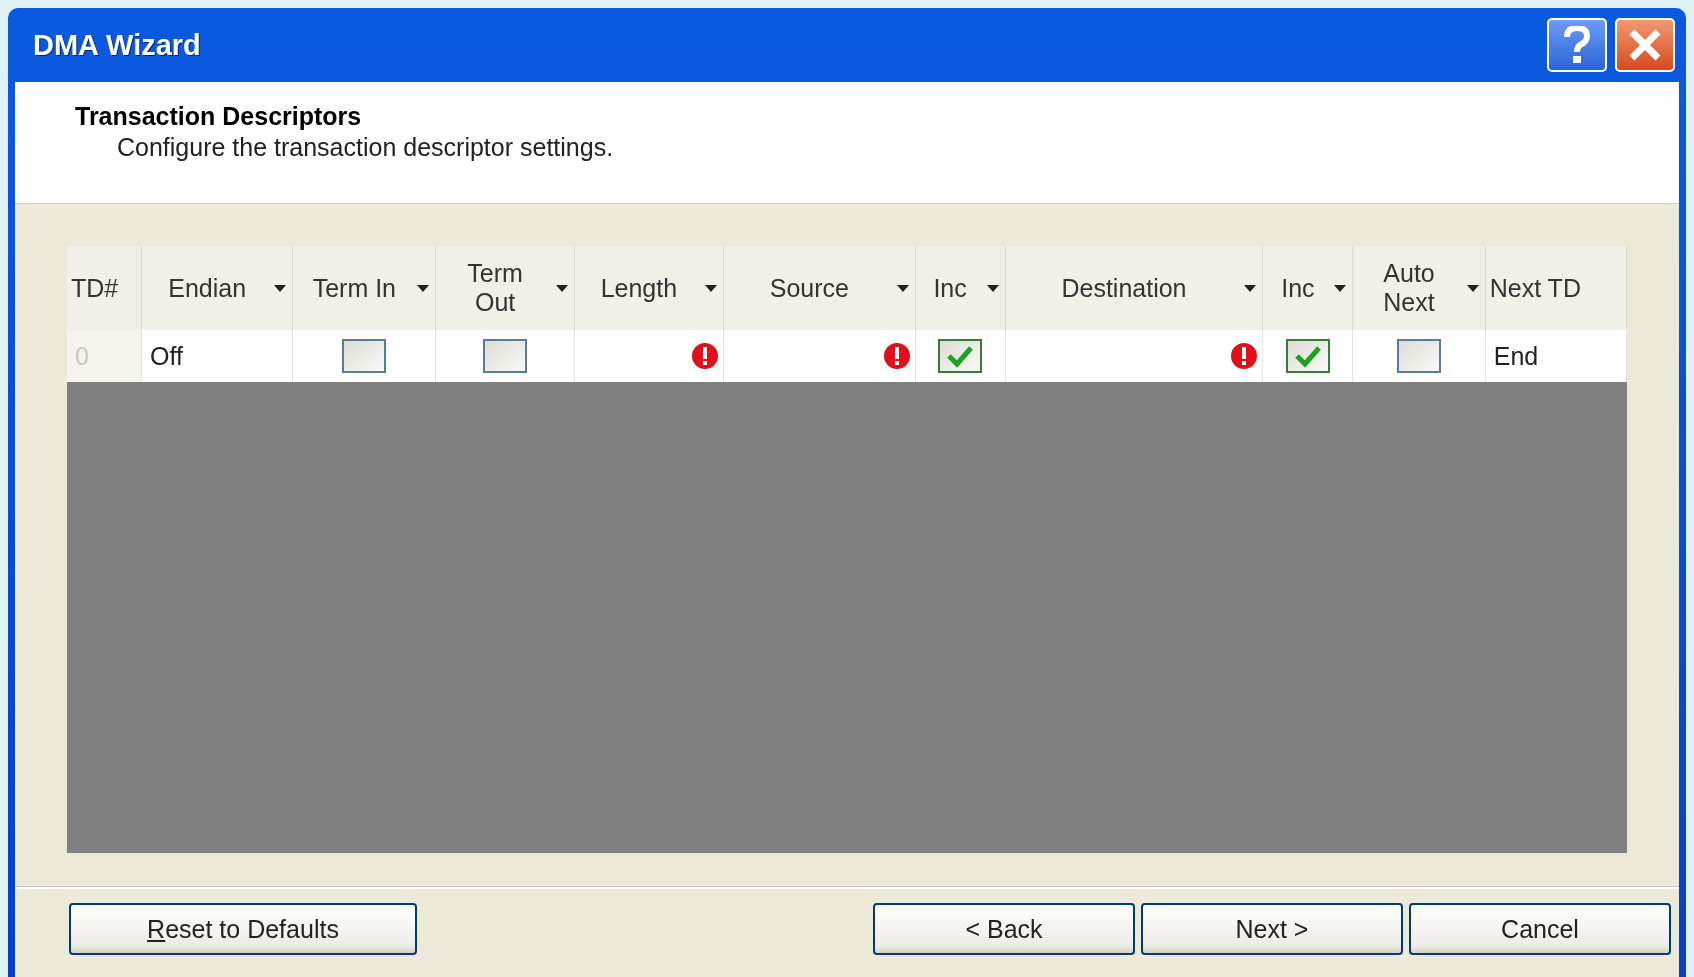  Describe the element at coordinates (1272, 929) in the screenshot. I see `wizard-button: Next >` at that location.